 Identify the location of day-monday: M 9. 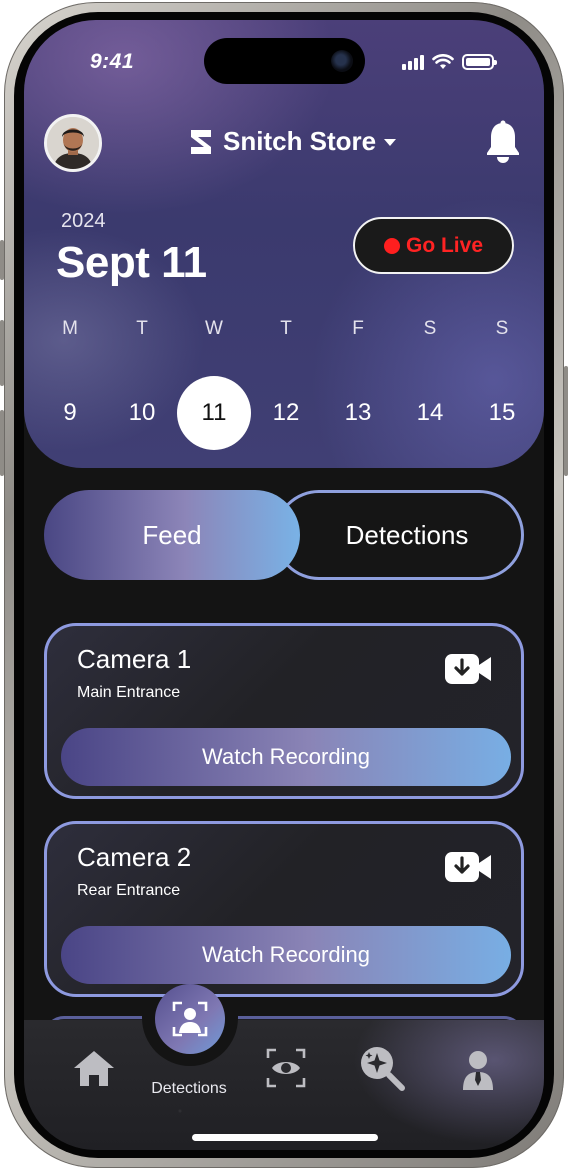
(70, 384).